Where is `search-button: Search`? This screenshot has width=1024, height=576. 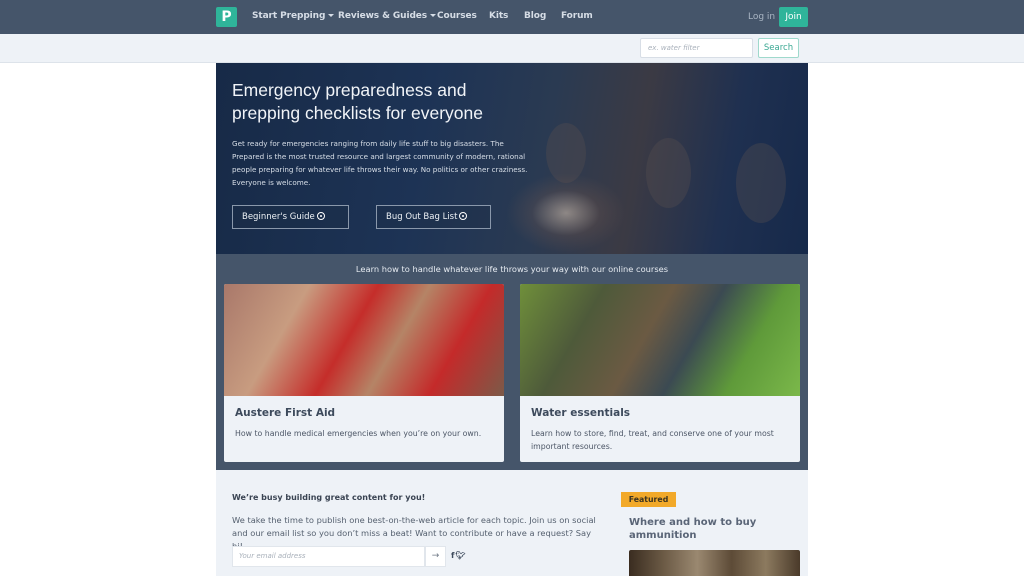
search-button: Search is located at coordinates (778, 48).